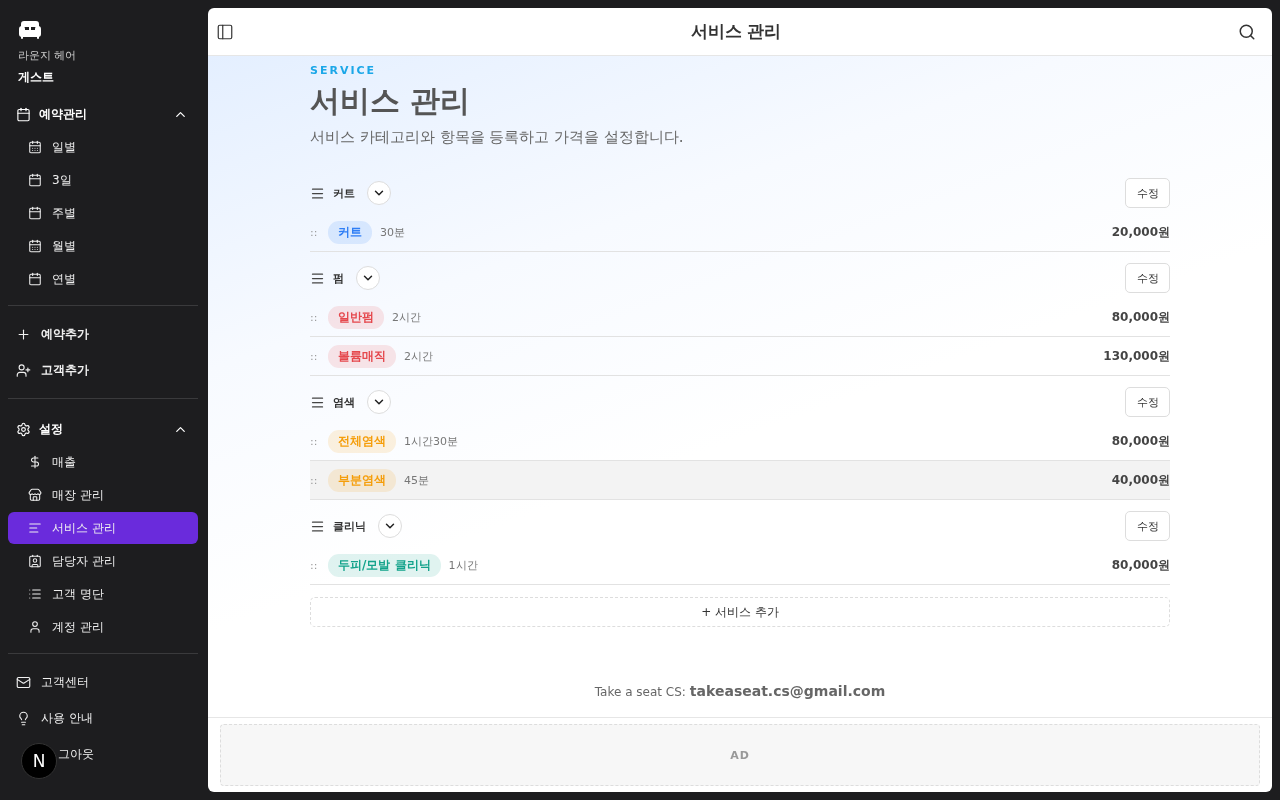 The image size is (1280, 800). Describe the element at coordinates (103, 180) in the screenshot. I see `nav-item: 3일` at that location.